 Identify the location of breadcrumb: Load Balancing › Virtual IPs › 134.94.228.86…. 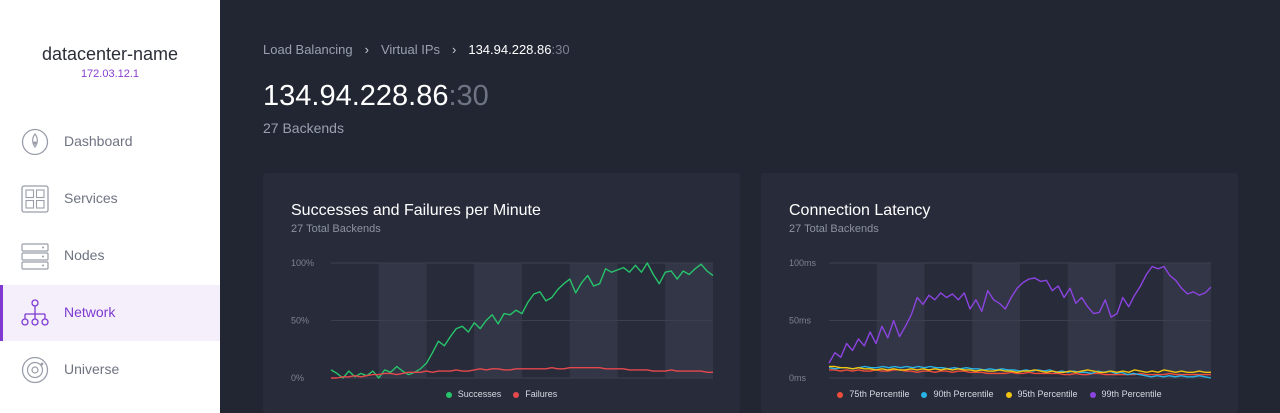
(416, 49).